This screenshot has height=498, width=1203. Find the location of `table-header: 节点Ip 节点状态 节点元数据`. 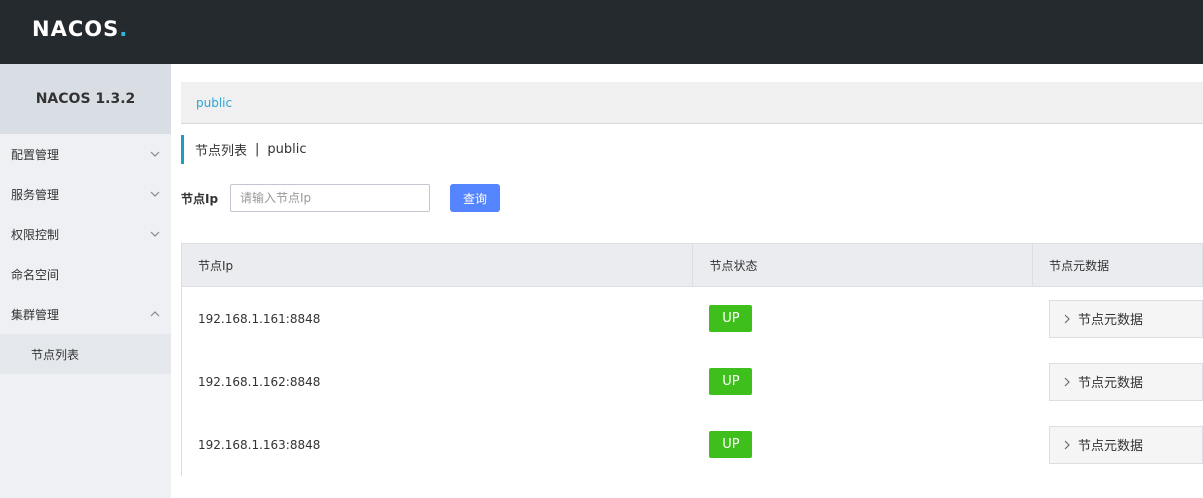

table-header: 节点Ip 节点状态 节点元数据 is located at coordinates (692, 265).